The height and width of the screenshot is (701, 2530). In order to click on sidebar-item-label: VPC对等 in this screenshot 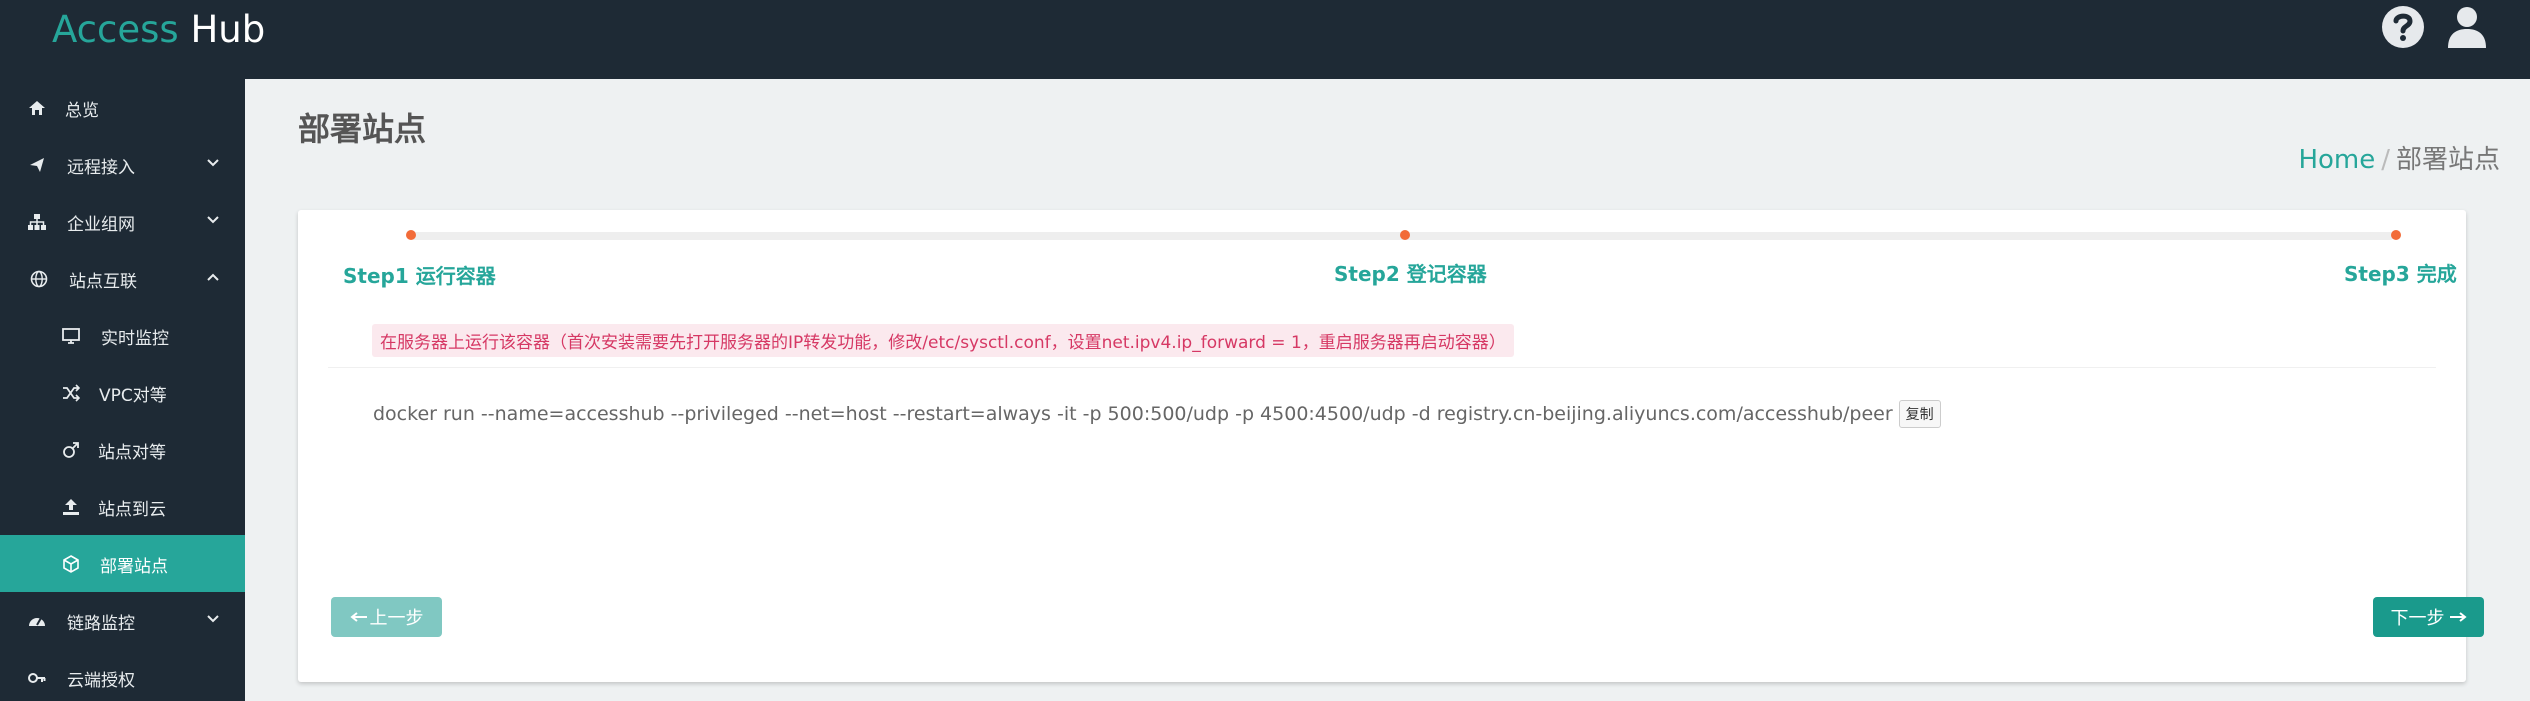, I will do `click(133, 396)`.